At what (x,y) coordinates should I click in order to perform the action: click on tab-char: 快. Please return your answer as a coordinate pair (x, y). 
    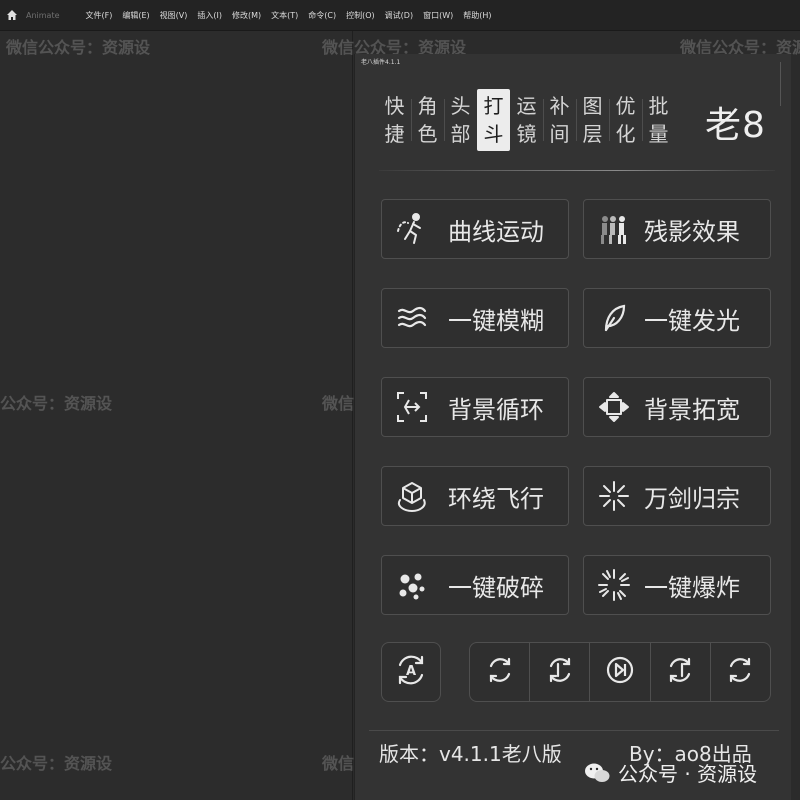
    Looking at the image, I should click on (394, 106).